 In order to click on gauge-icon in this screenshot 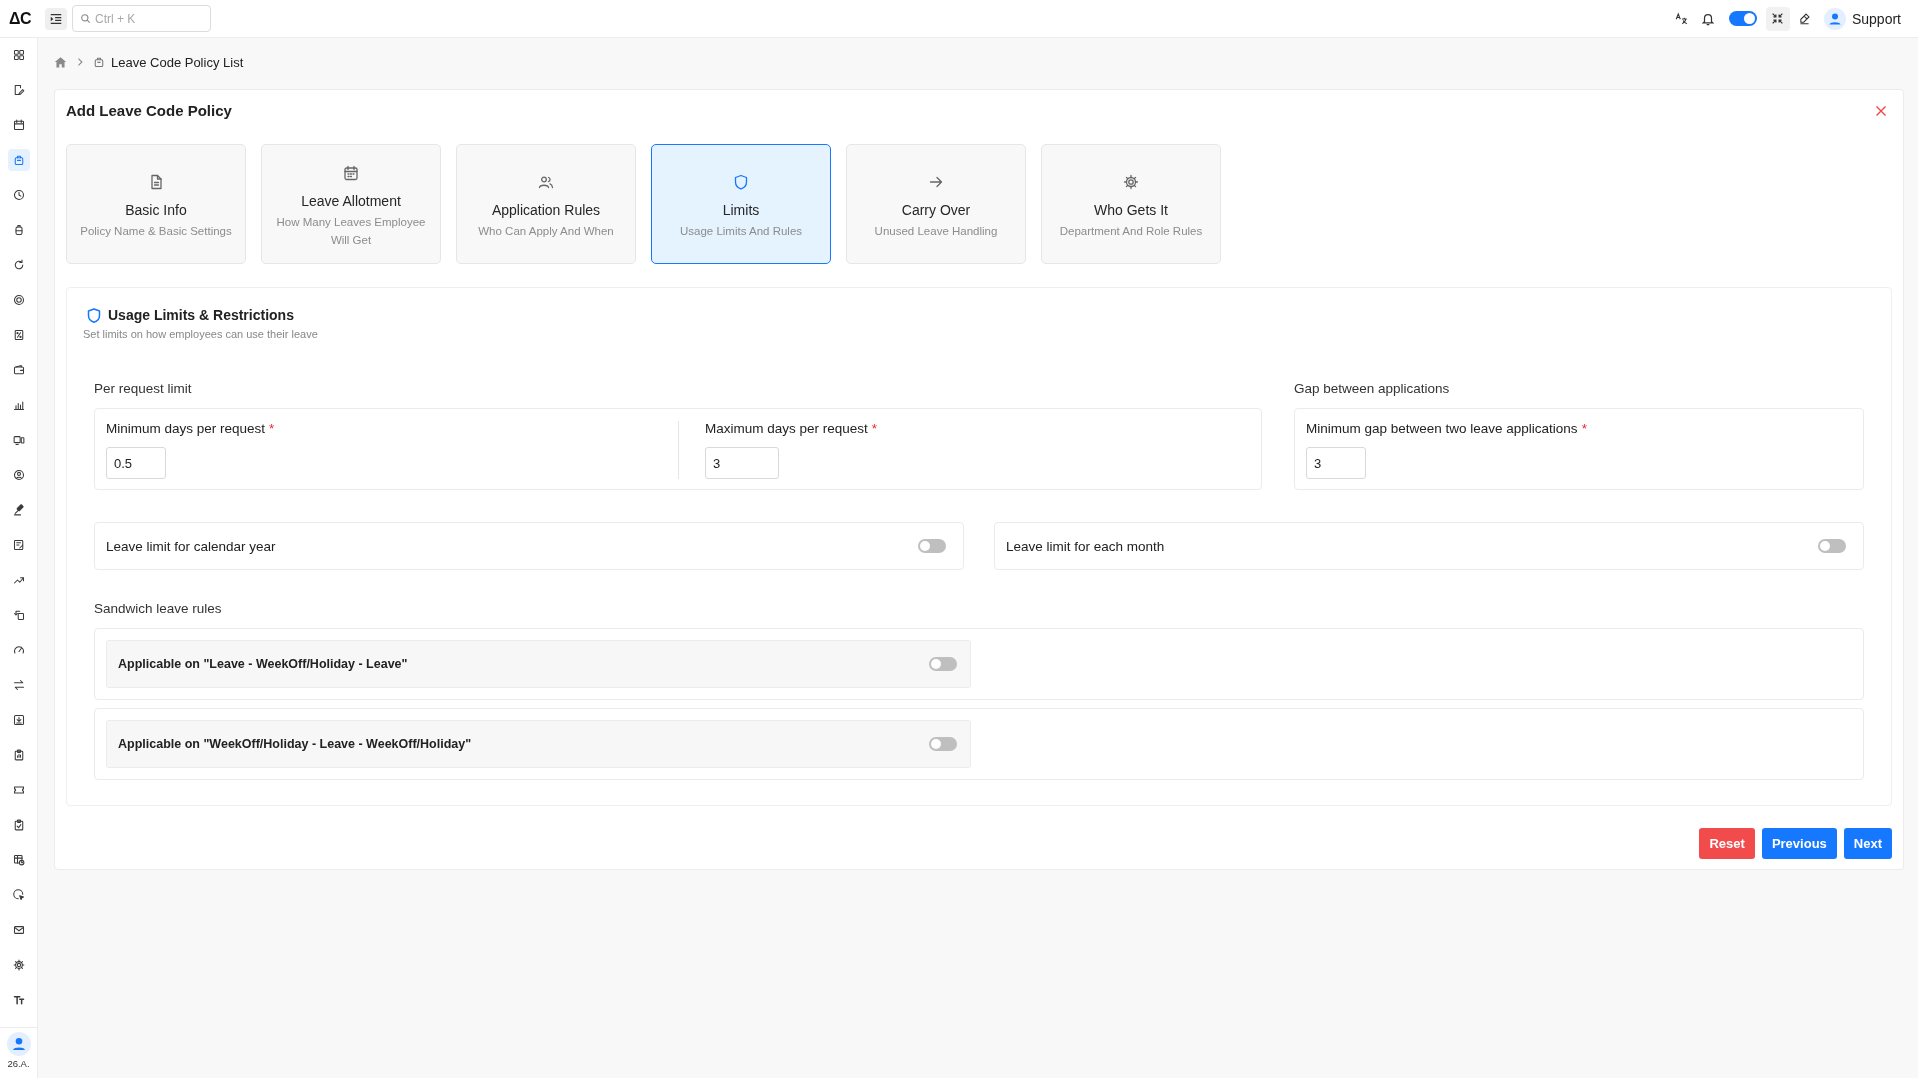, I will do `click(18, 650)`.